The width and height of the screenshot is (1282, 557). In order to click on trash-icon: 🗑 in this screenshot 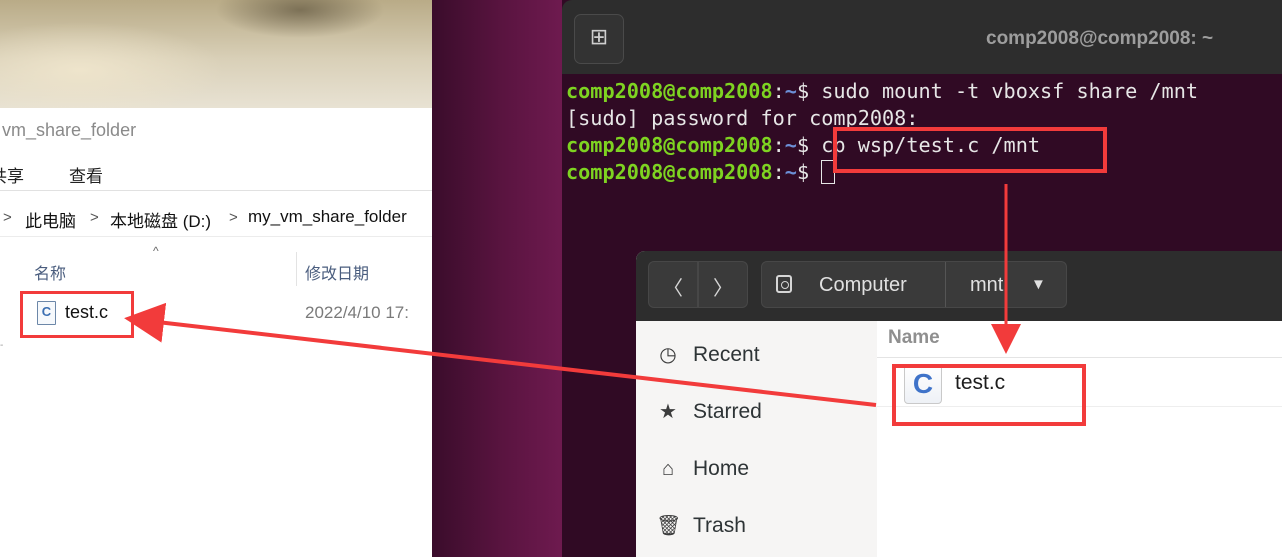, I will do `click(669, 526)`.